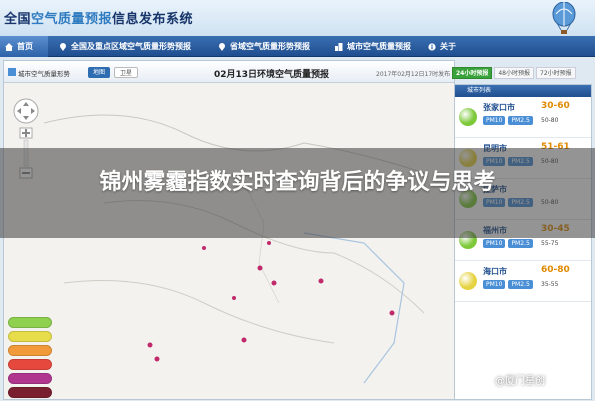 The width and height of the screenshot is (595, 401). Describe the element at coordinates (30, 364) in the screenshot. I see `legend-item-medium` at that location.